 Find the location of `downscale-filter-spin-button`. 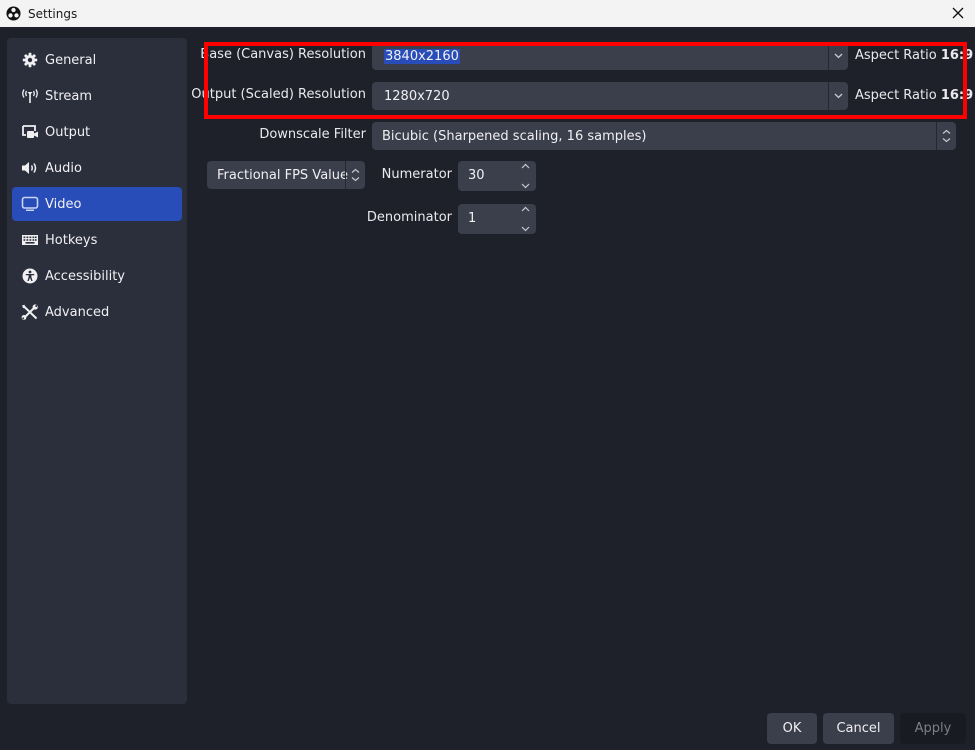

downscale-filter-spin-button is located at coordinates (946, 136).